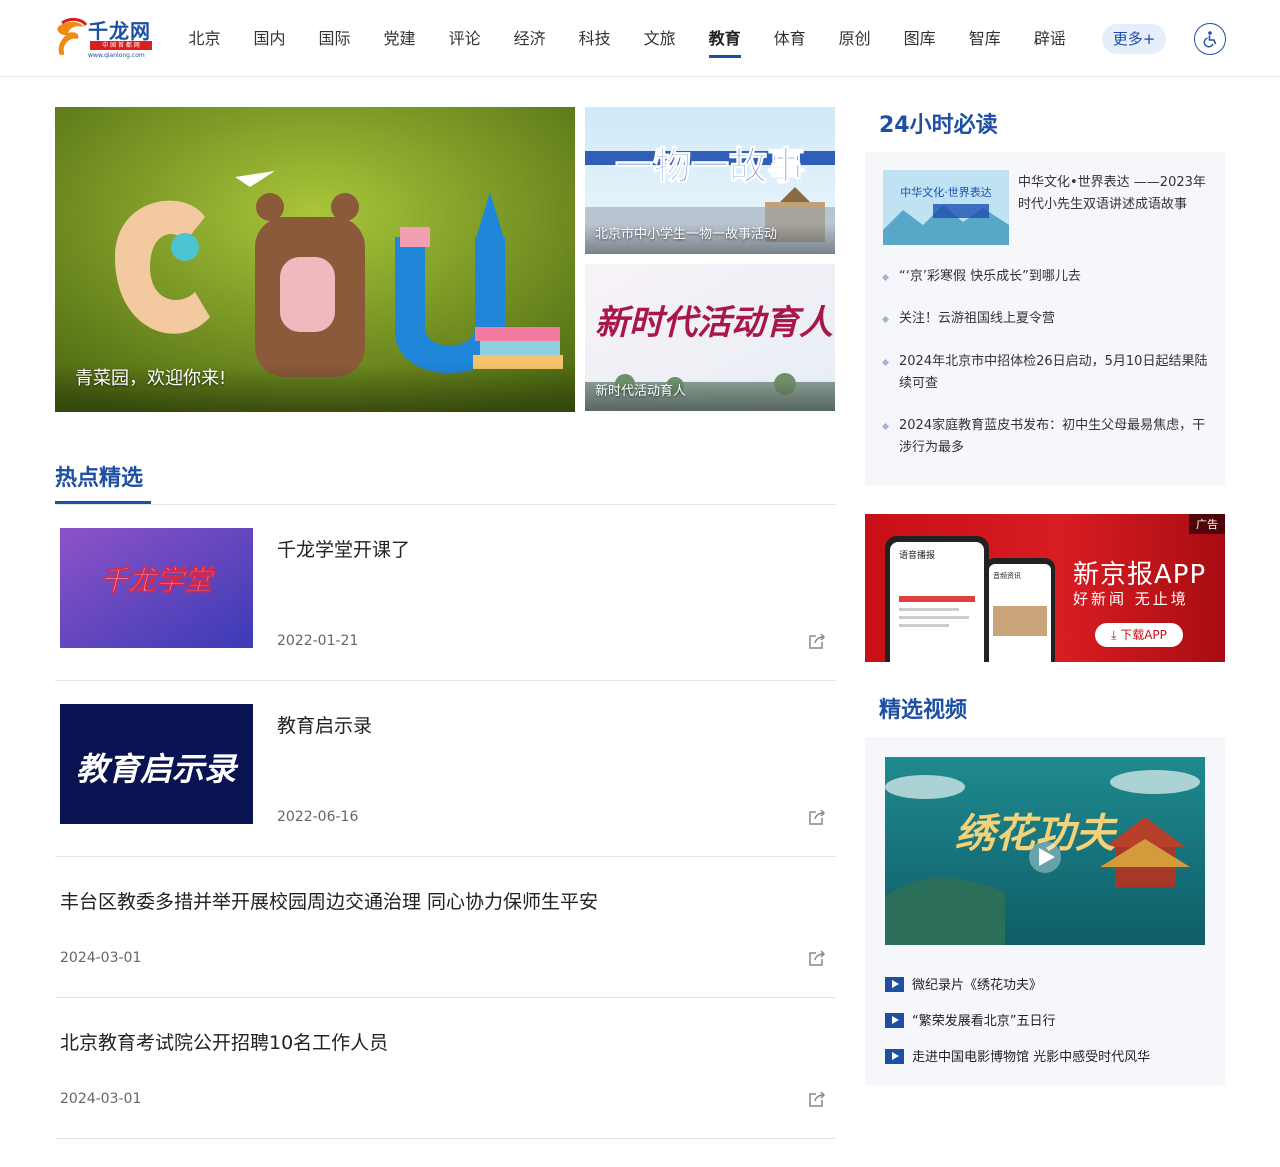 Image resolution: width=1280 pixels, height=1167 pixels. Describe the element at coordinates (99, 478) in the screenshot. I see `hot-section-title: 热点精选` at that location.